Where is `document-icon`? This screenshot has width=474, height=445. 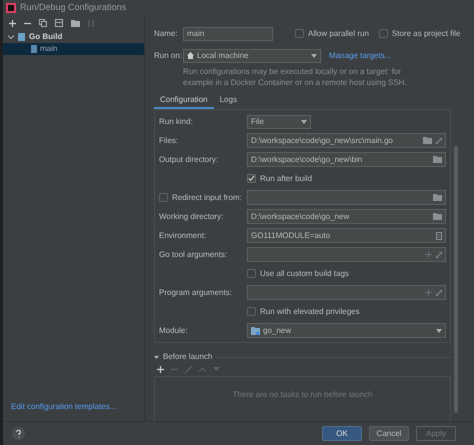 document-icon is located at coordinates (439, 236).